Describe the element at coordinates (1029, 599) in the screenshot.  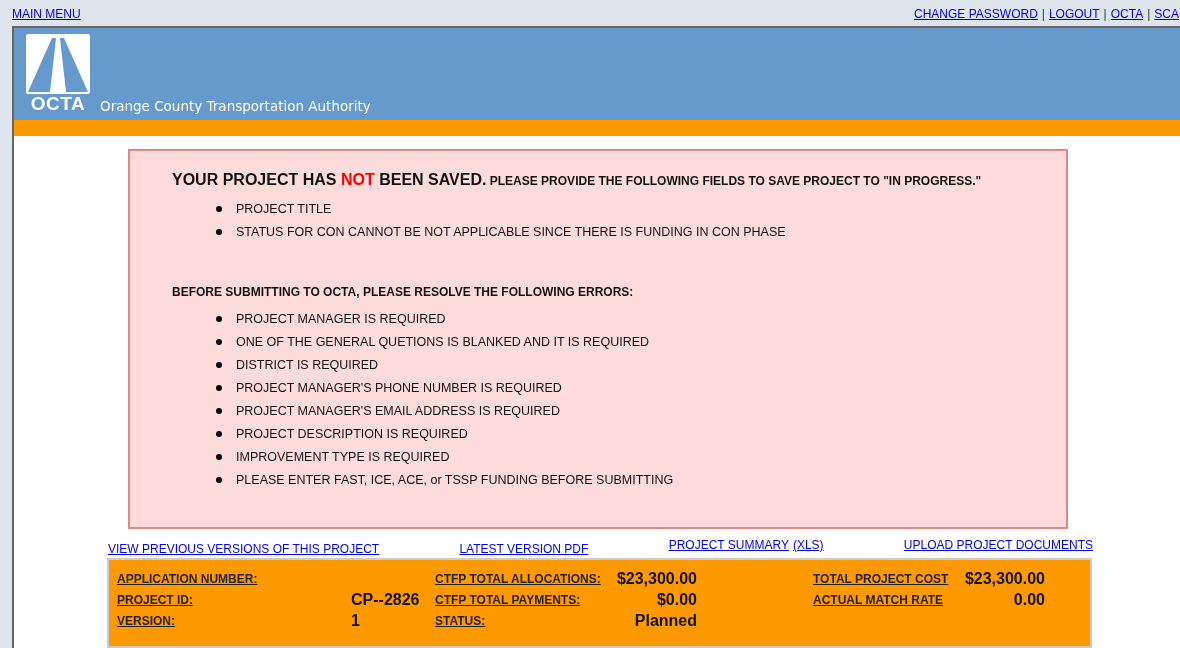
I see `field-value: 0.00` at that location.